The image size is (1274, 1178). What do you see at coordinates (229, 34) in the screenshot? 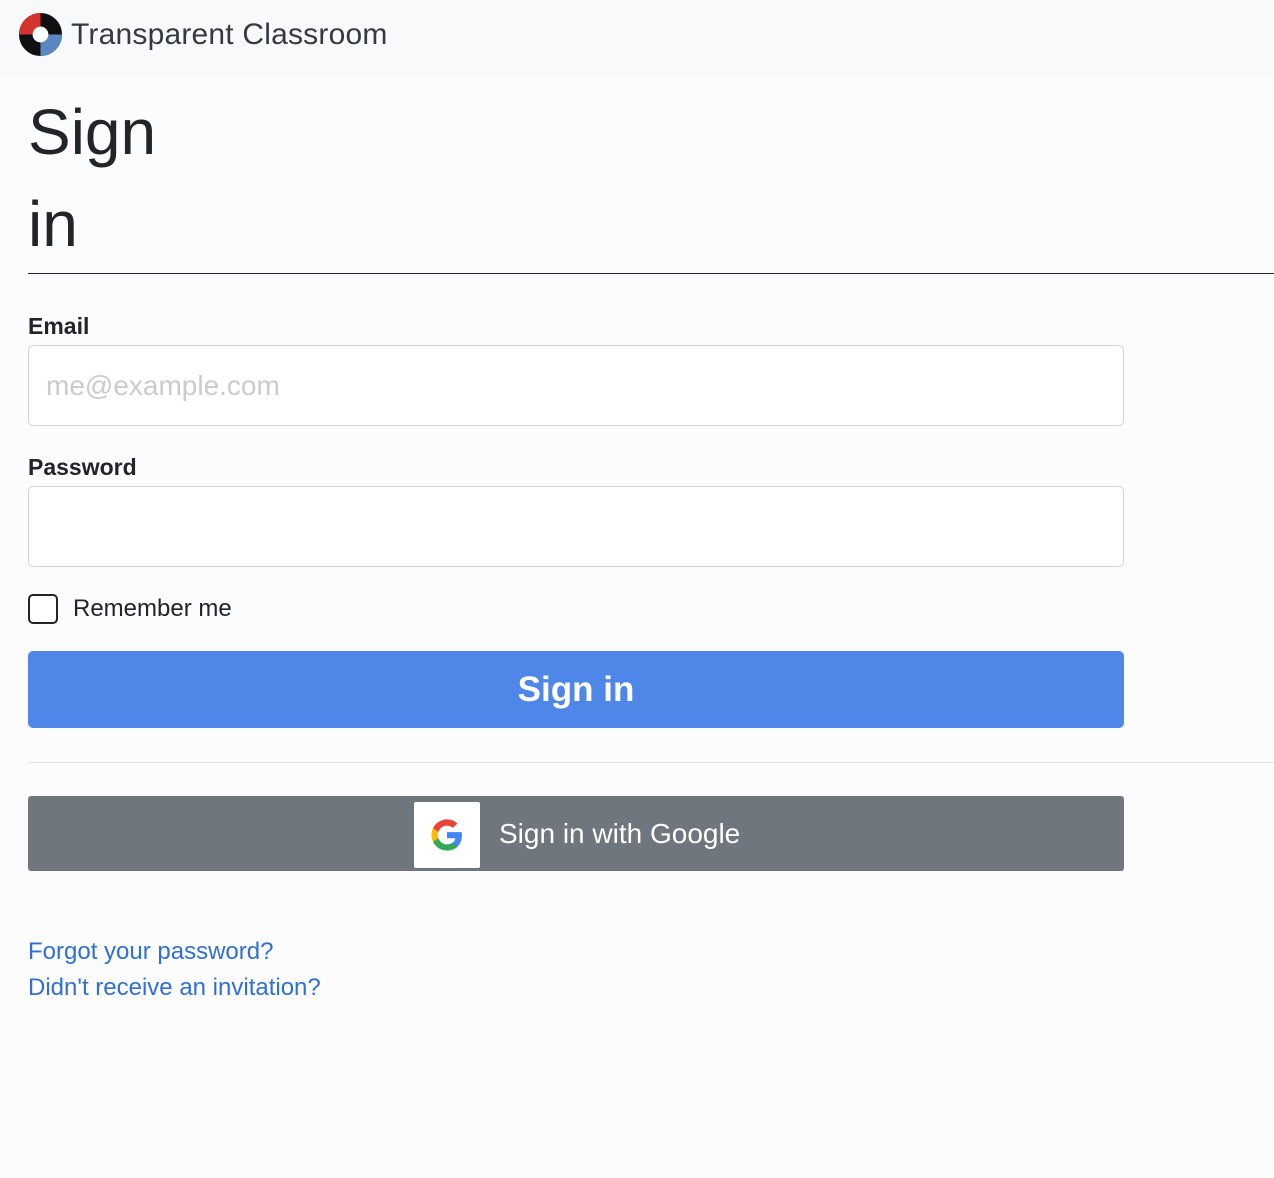
I see `brand-name: Transparent Classroom` at bounding box center [229, 34].